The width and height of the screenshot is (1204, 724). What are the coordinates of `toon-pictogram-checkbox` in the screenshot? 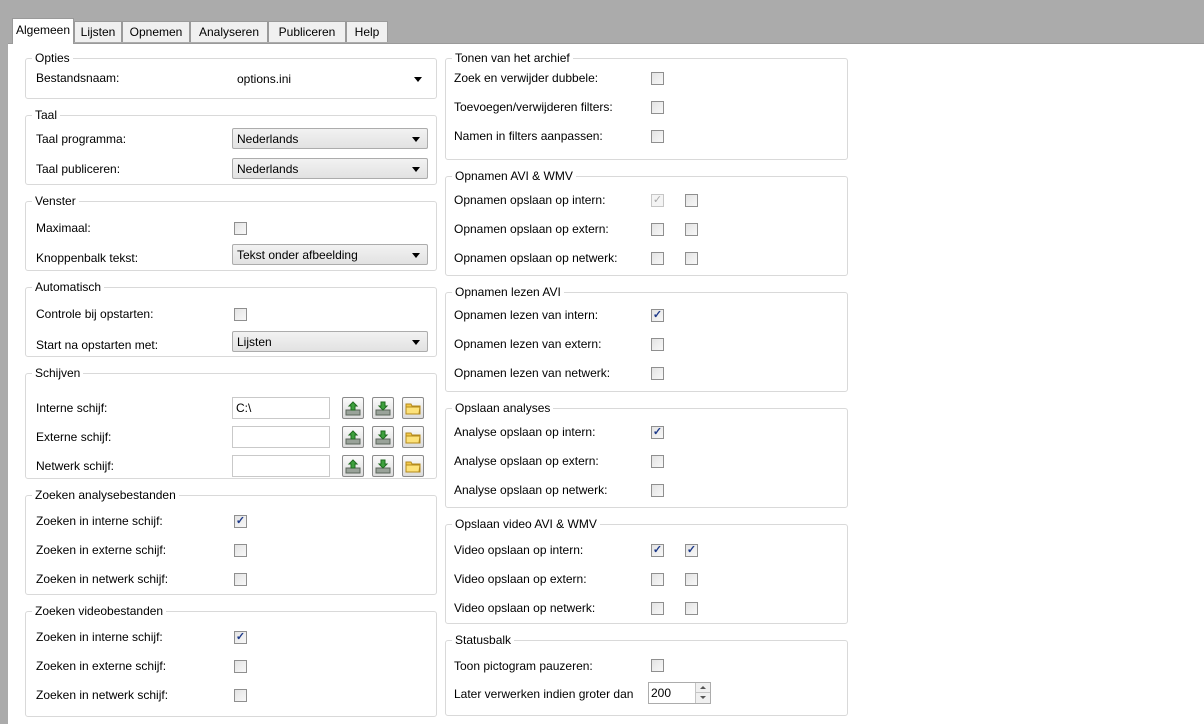 It's located at (657, 665).